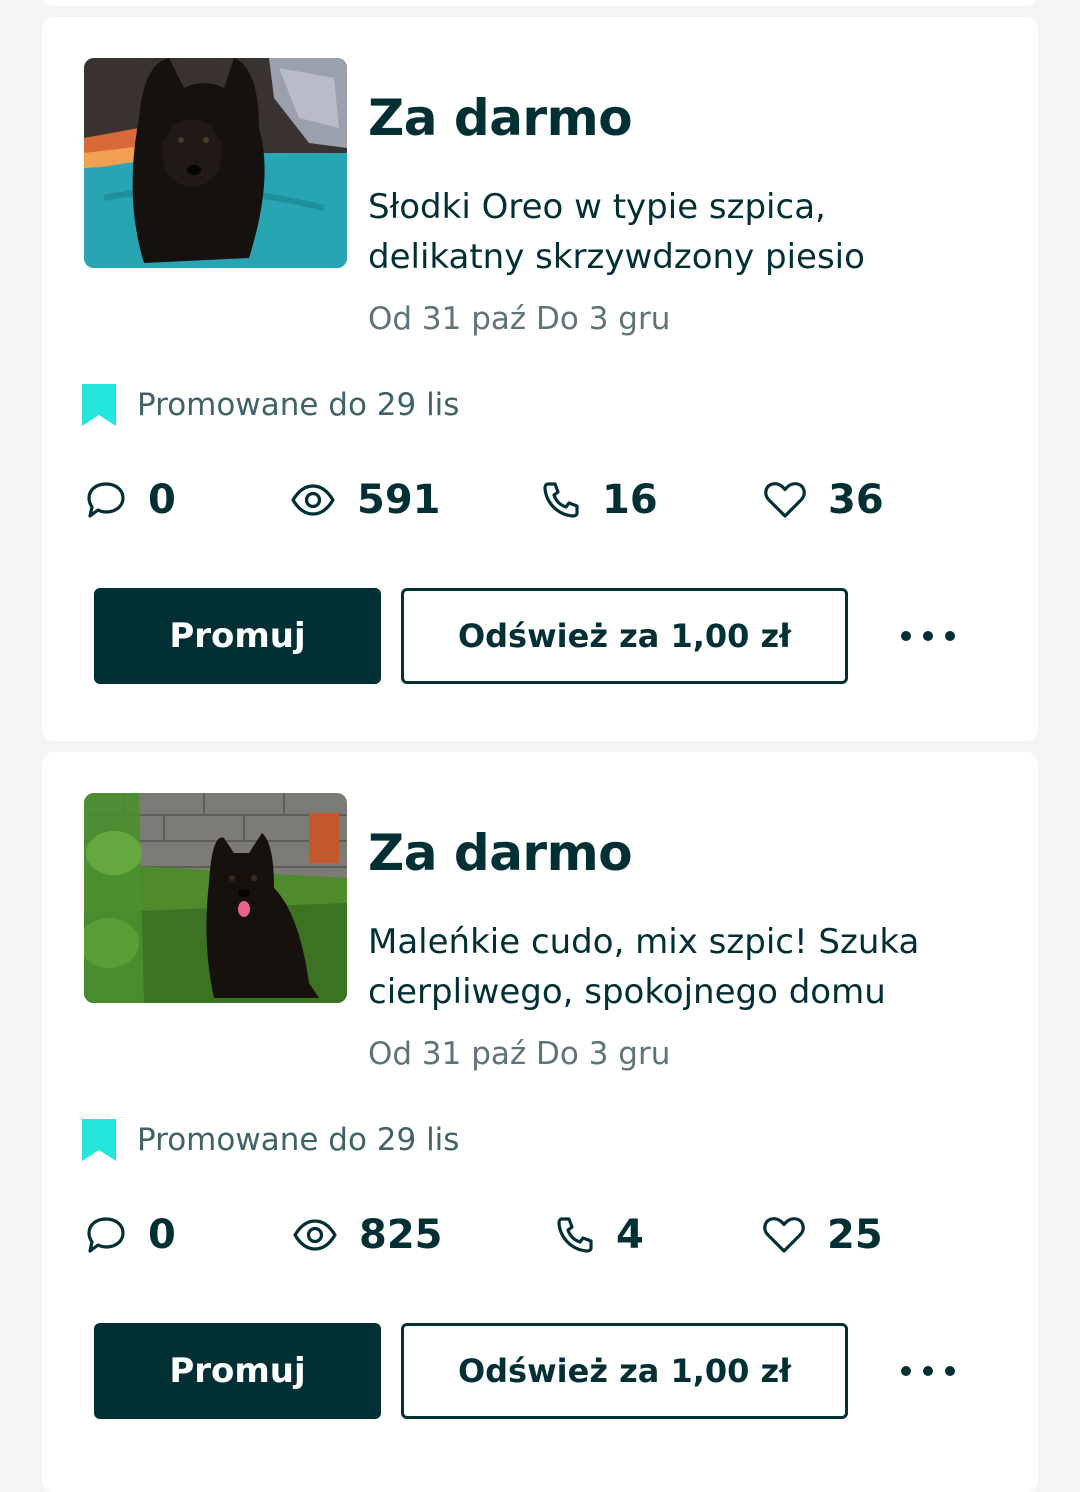 This screenshot has width=1080, height=1492. Describe the element at coordinates (600, 1235) in the screenshot. I see `calls-stat: 4` at that location.